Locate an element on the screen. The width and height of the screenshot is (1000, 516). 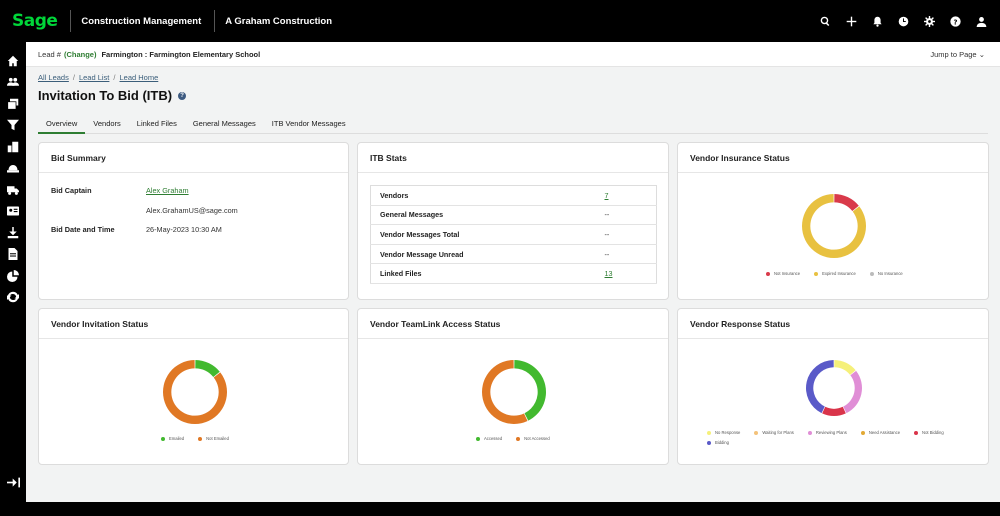
legend-item: Waiting for Plans is located at coordinates (774, 432).